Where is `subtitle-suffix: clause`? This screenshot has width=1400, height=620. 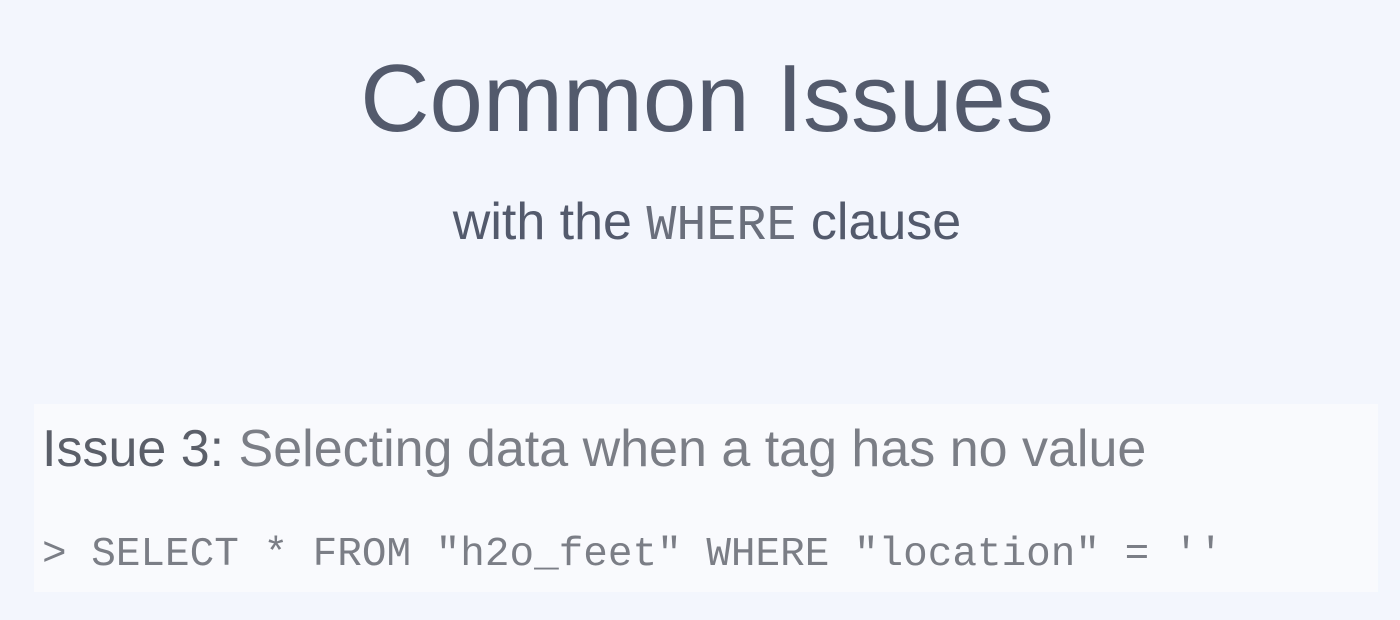 subtitle-suffix: clause is located at coordinates (879, 222).